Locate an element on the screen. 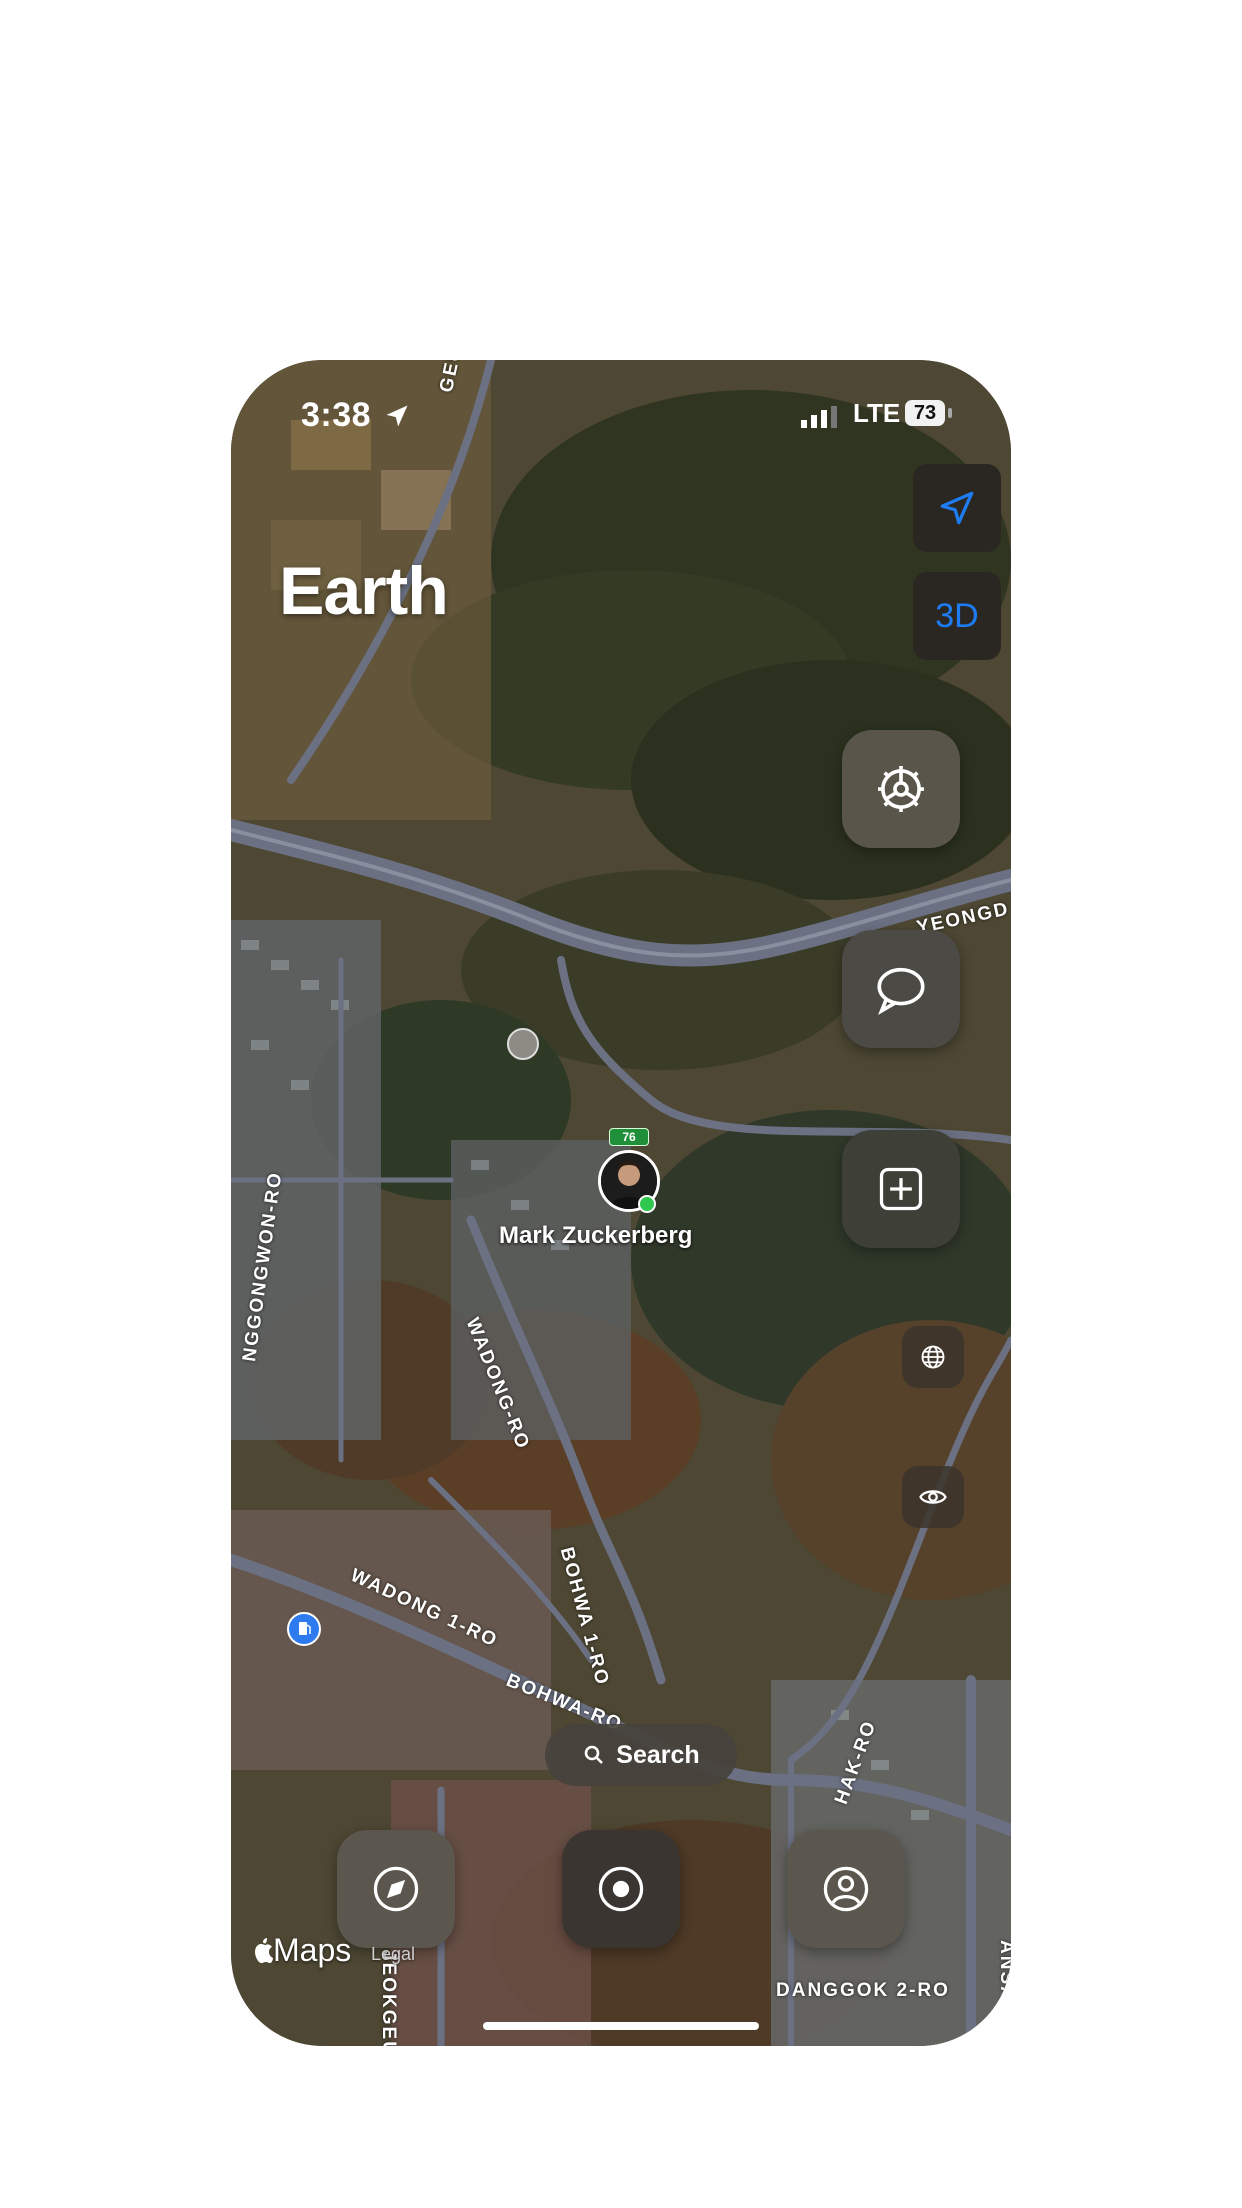 Image resolution: width=1242 pixels, height=2208 pixels. status-bar: 3:38 LTE 73 is located at coordinates (621, 417).